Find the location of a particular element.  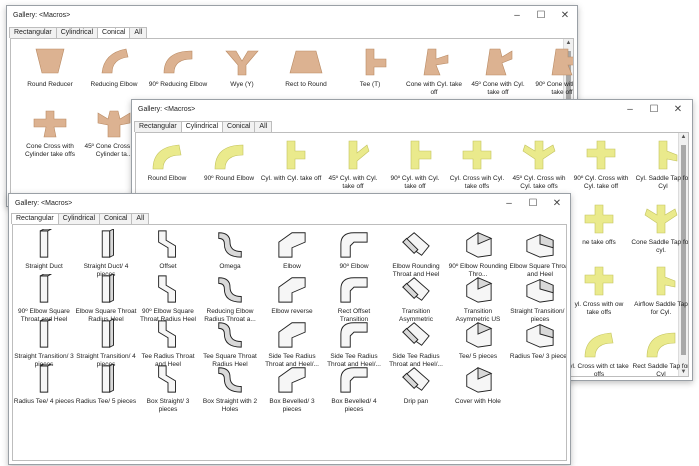

straight-duct-icon is located at coordinates (44, 244).